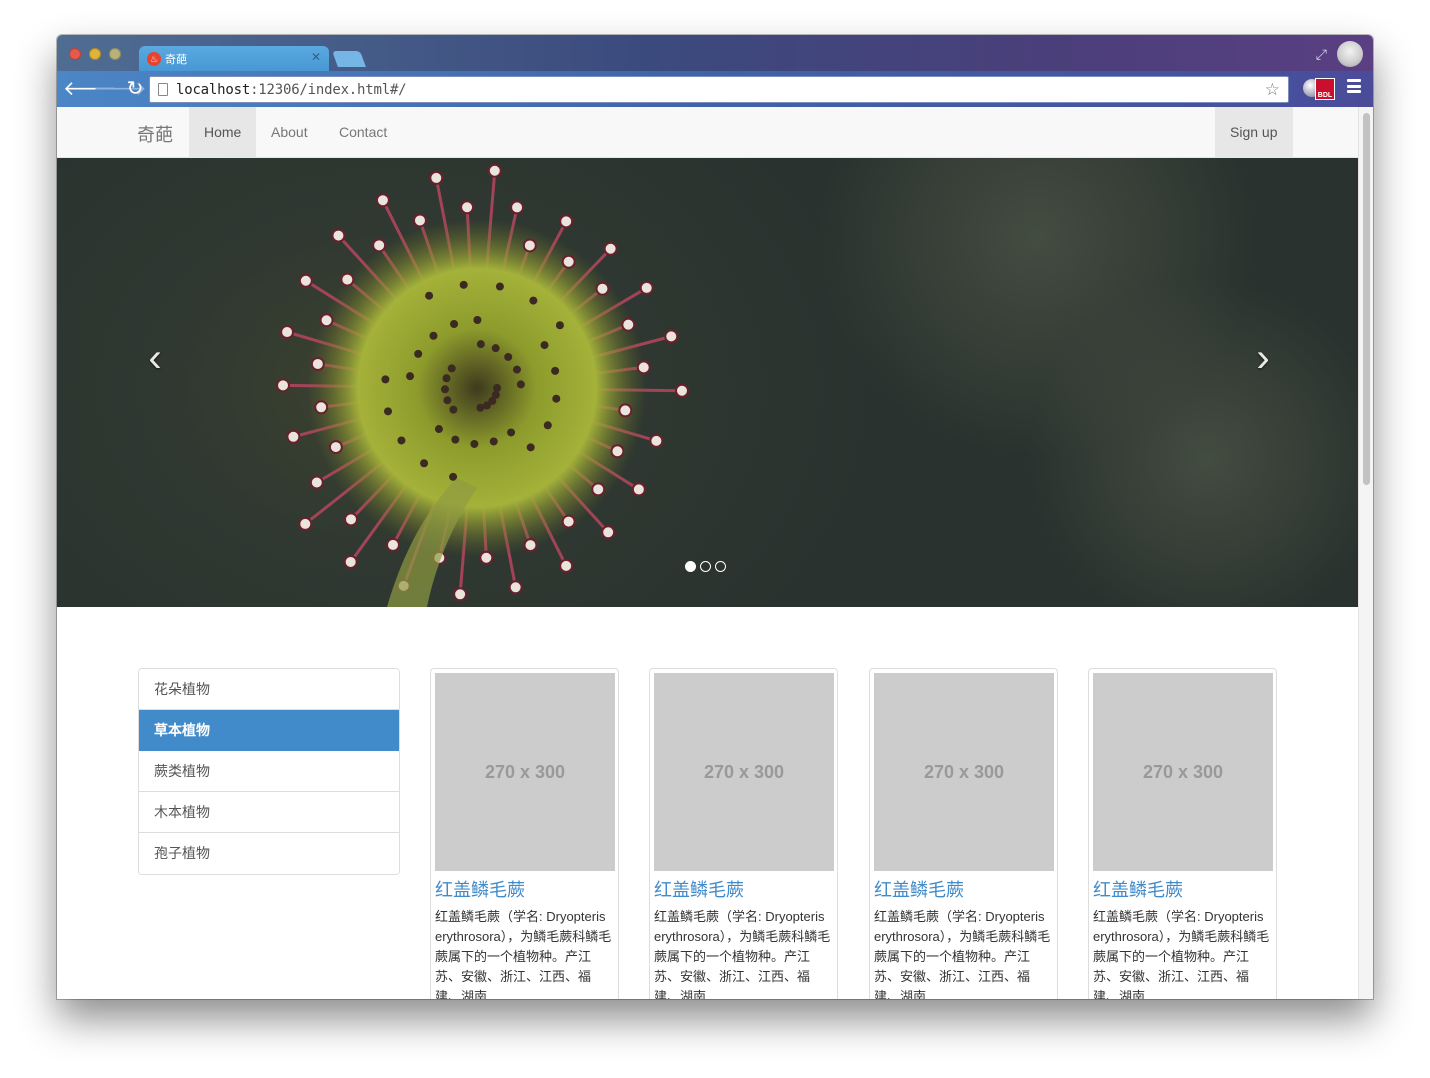 The height and width of the screenshot is (1078, 1430). I want to click on address-bar: localhost:12306/index.html#/ ☆, so click(719, 89).